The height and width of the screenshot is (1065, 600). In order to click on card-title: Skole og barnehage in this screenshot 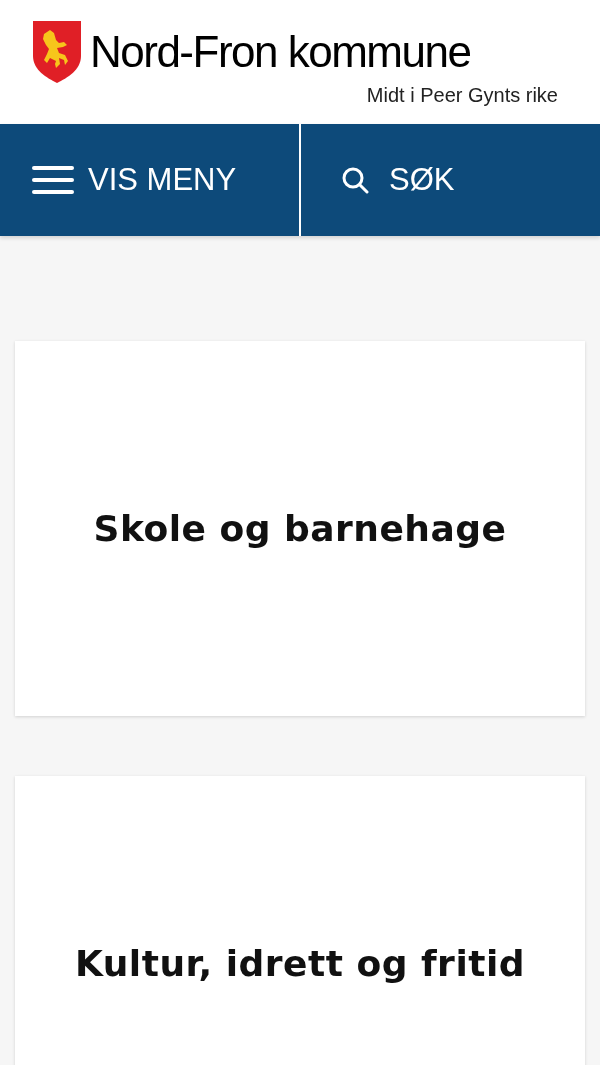, I will do `click(300, 528)`.